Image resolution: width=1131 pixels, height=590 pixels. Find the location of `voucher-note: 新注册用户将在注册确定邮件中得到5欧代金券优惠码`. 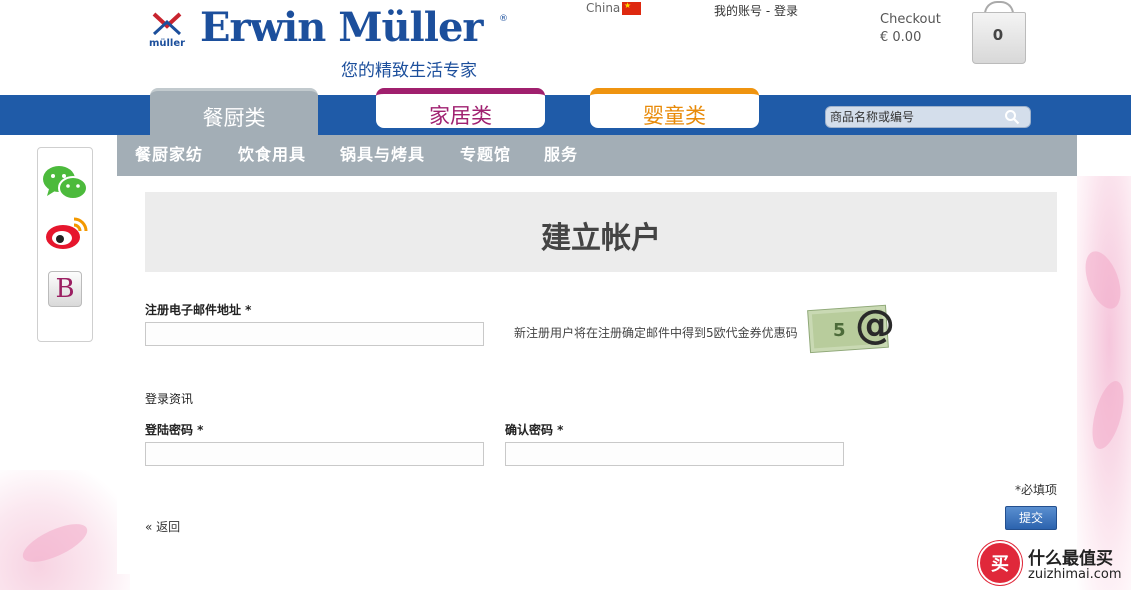

voucher-note: 新注册用户将在注册确定邮件中得到5欧代金券优惠码 is located at coordinates (656, 333).